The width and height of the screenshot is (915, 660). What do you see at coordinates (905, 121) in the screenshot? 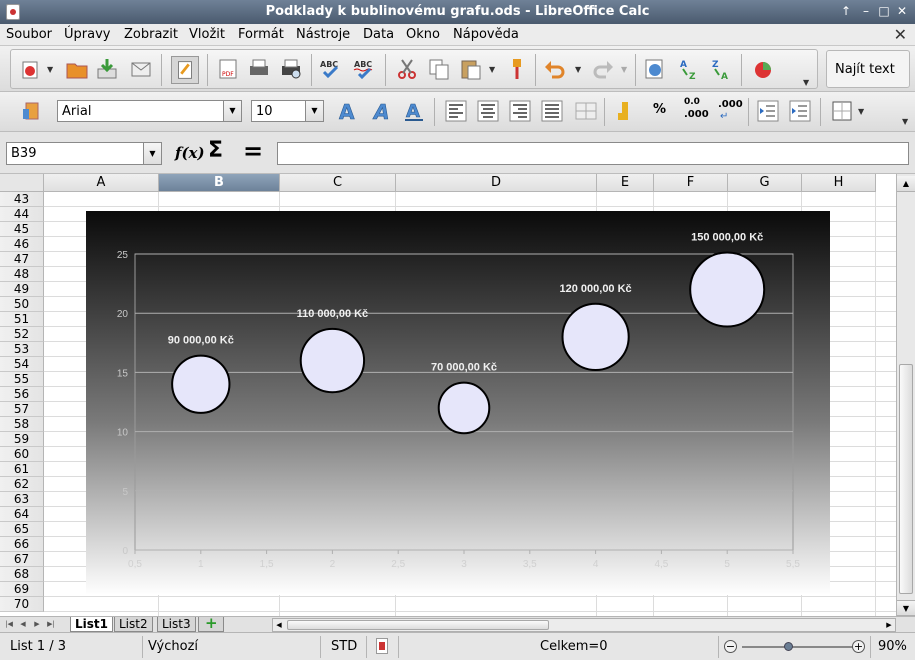
I see `format-toolbar-overflow-icon: ▼` at bounding box center [905, 121].